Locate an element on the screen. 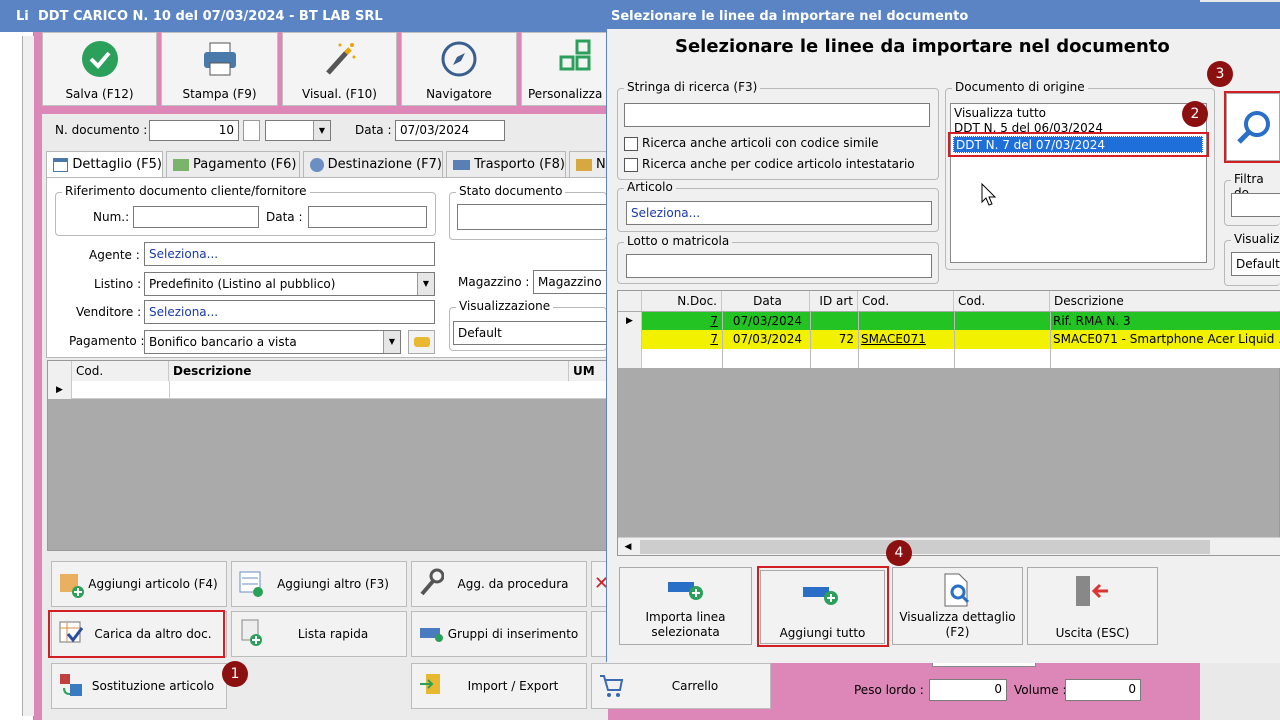  grid-header-blank is located at coordinates (60, 371).